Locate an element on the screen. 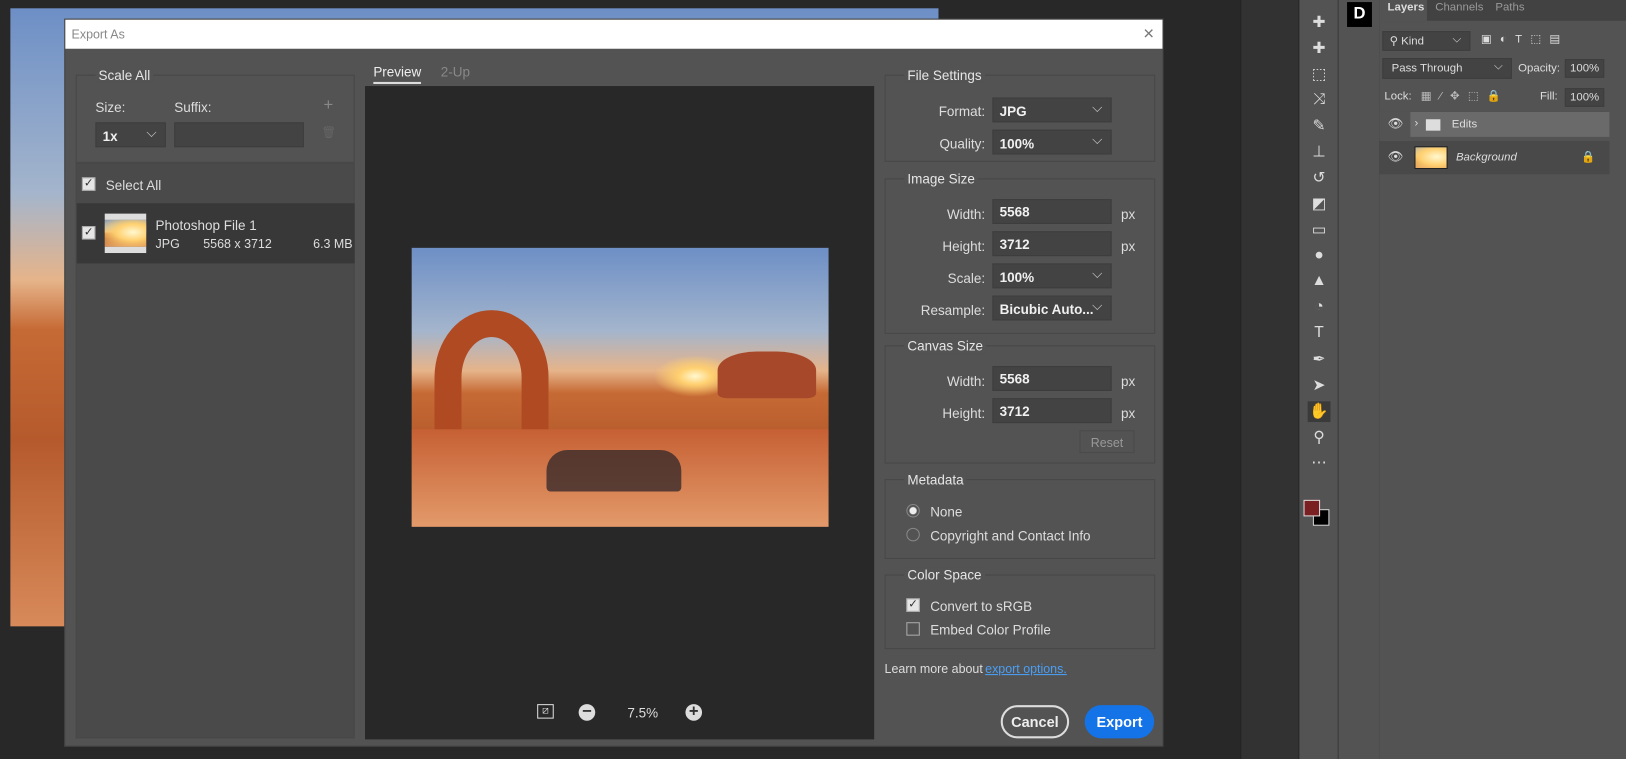 The width and height of the screenshot is (1626, 759). radio-label: None is located at coordinates (946, 511).